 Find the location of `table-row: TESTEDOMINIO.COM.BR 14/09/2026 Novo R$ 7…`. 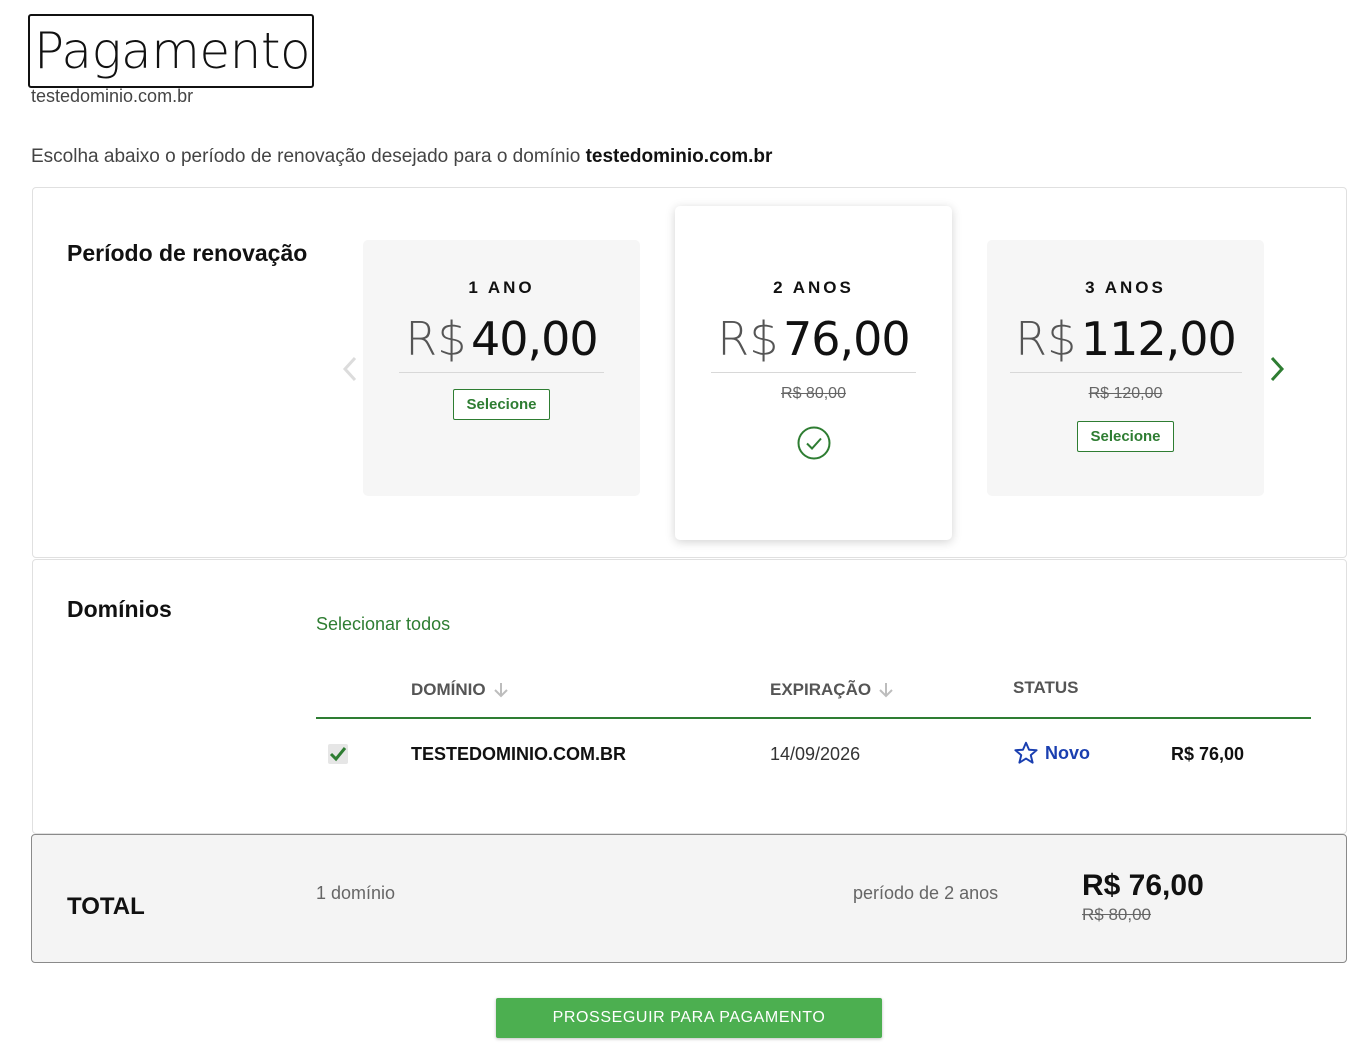

table-row: TESTEDOMINIO.COM.BR 14/09/2026 Novo R$ 7… is located at coordinates (813, 754).